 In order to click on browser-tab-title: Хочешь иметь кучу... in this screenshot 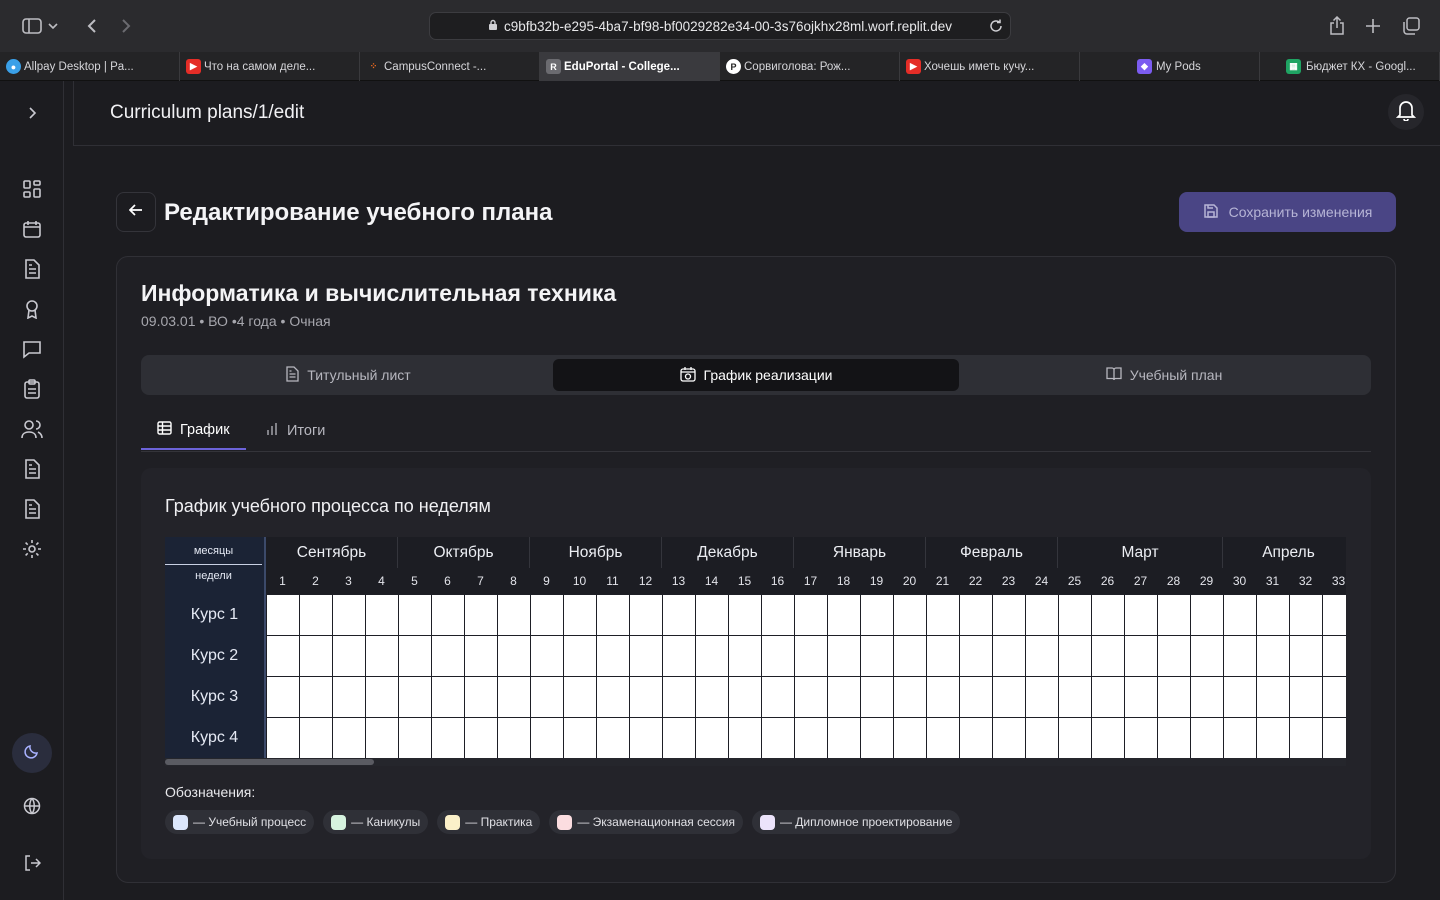, I will do `click(979, 66)`.